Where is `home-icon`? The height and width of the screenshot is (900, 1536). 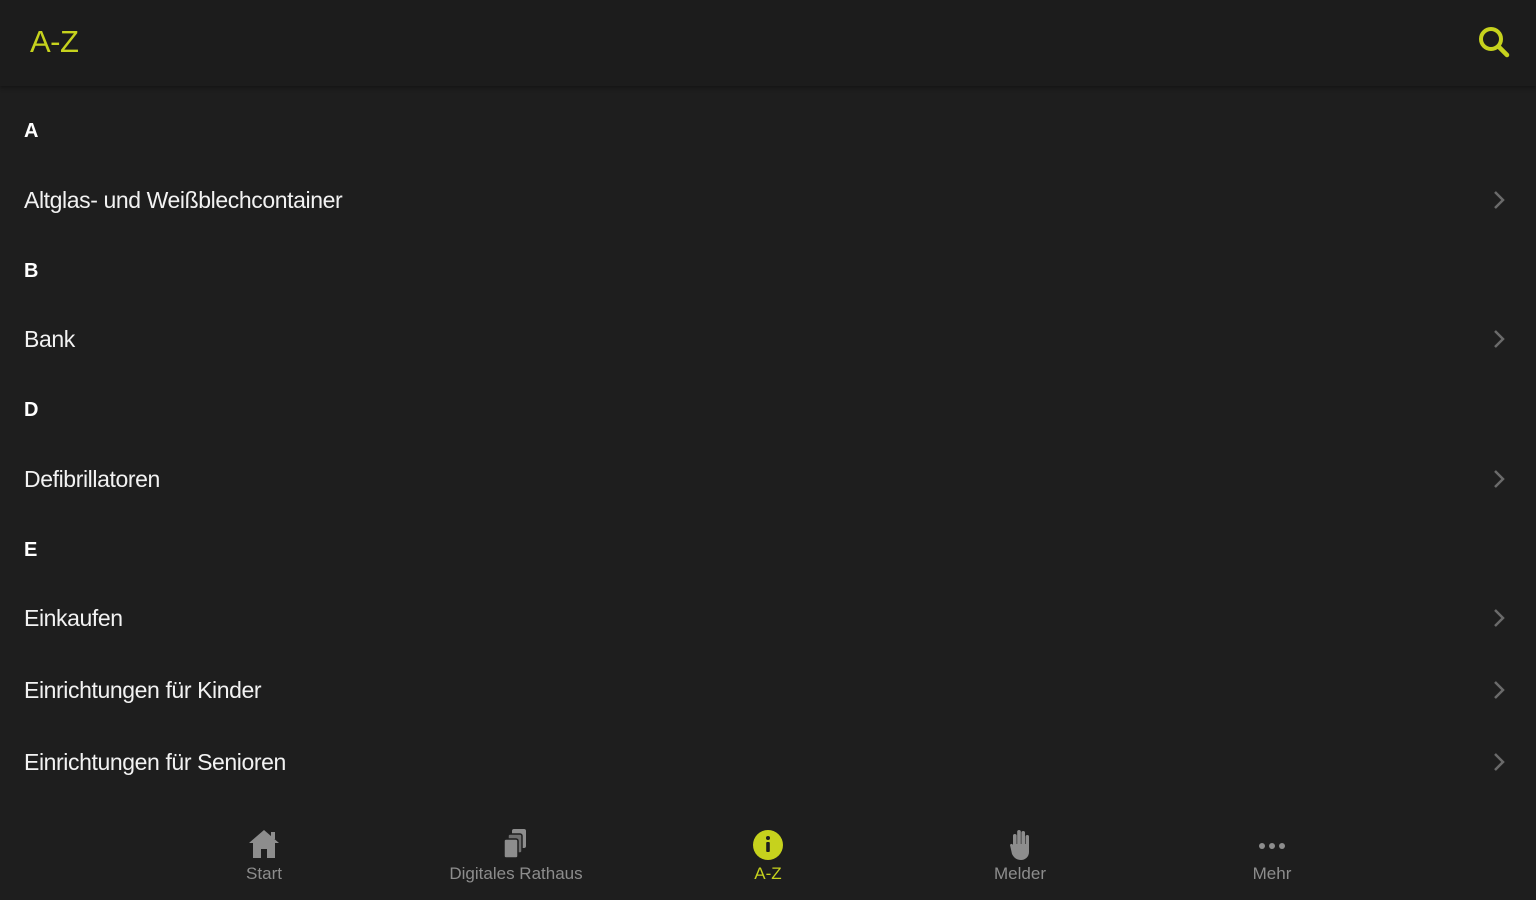
home-icon is located at coordinates (264, 844).